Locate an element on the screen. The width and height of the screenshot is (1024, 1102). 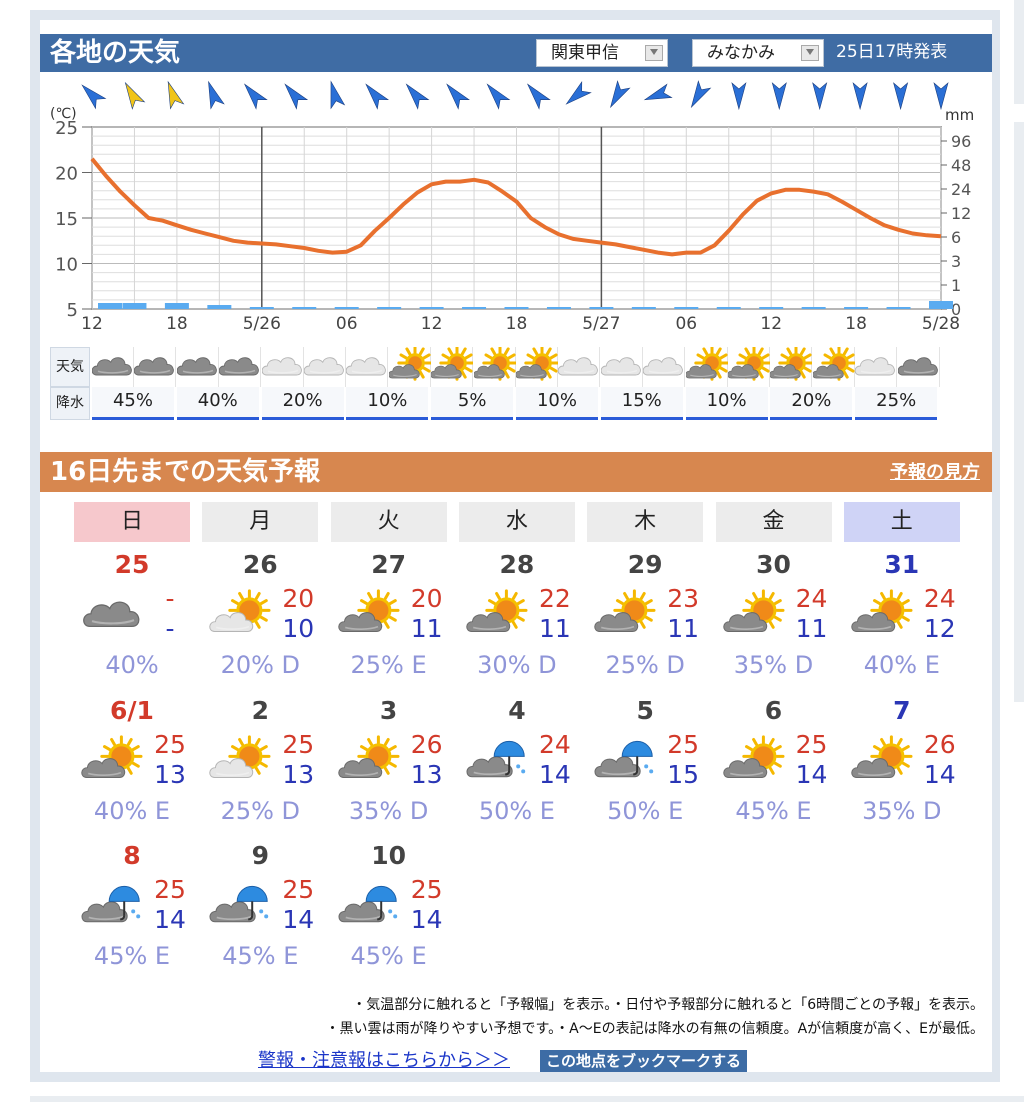
location-select: みなかみ is located at coordinates (758, 53).